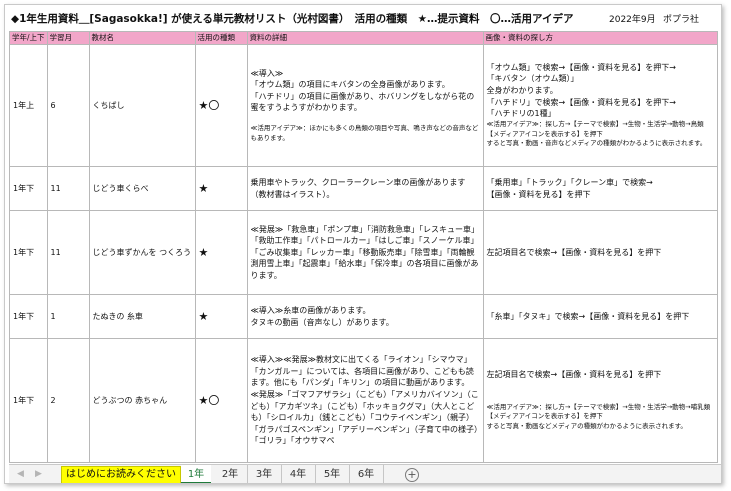  I want to click on cell-month: 1, so click(68, 316).